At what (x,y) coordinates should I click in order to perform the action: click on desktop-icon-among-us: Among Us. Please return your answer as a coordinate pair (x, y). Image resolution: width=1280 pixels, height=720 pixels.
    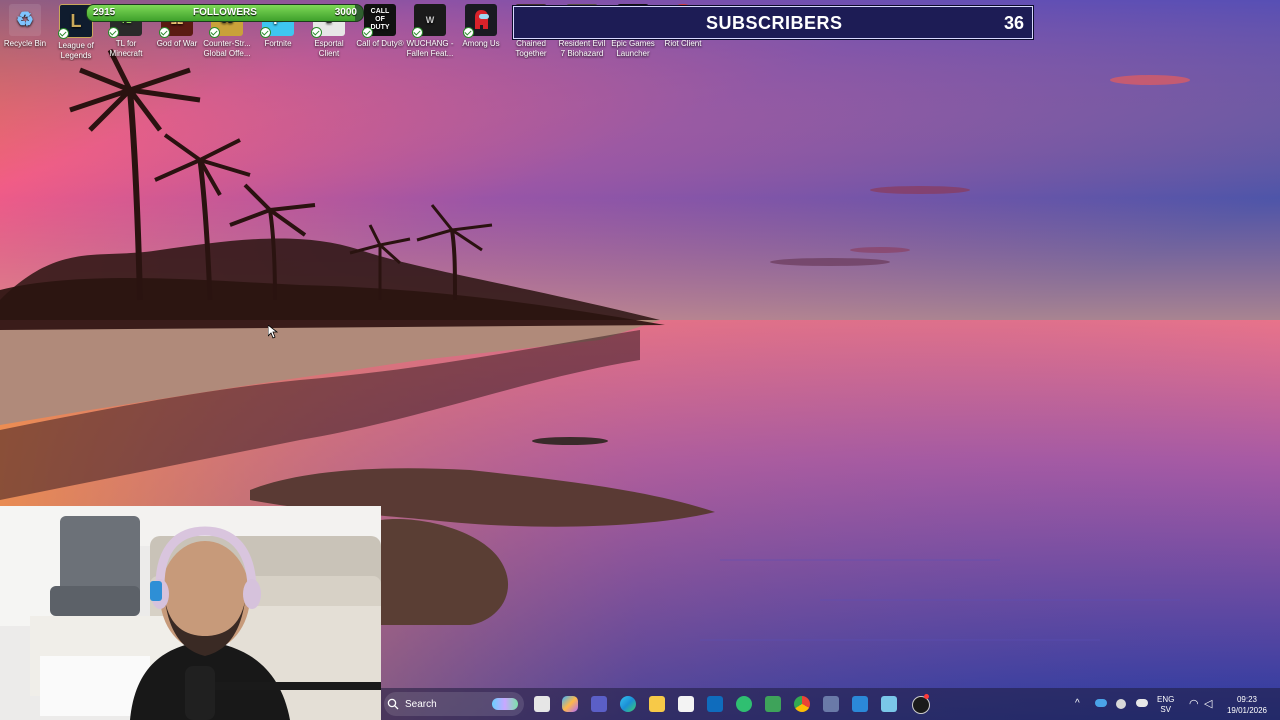
    Looking at the image, I should click on (481, 26).